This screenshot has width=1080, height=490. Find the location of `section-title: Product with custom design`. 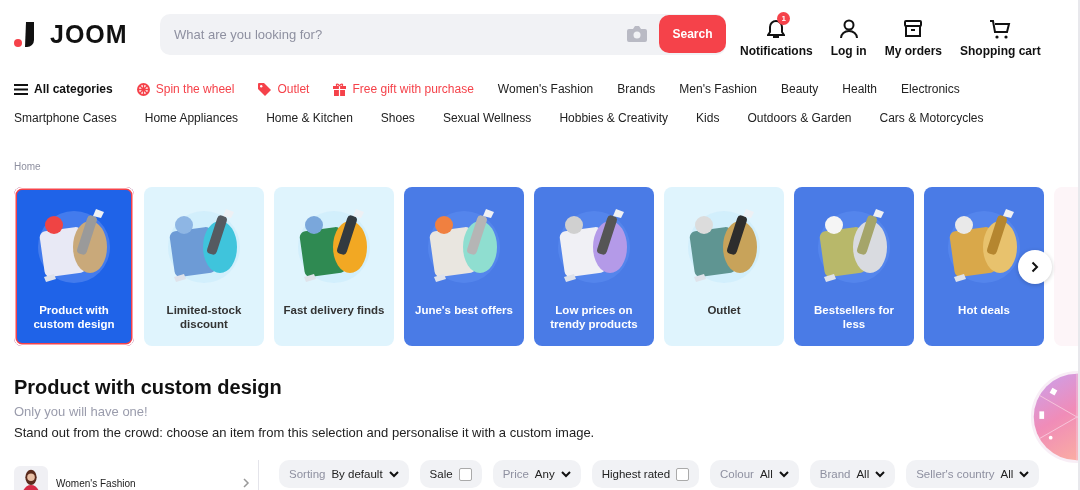

section-title: Product with custom design is located at coordinates (148, 387).